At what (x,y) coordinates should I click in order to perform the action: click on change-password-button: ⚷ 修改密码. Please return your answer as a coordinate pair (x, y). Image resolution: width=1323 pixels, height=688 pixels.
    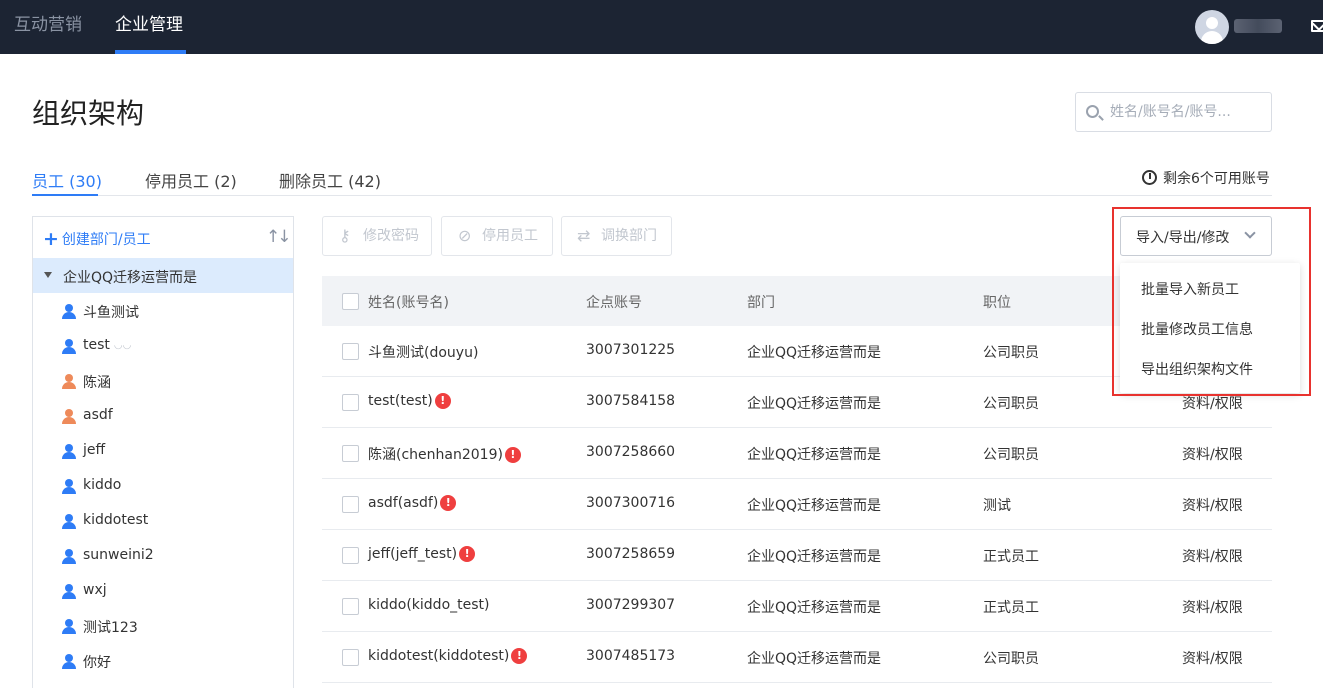
    Looking at the image, I should click on (377, 236).